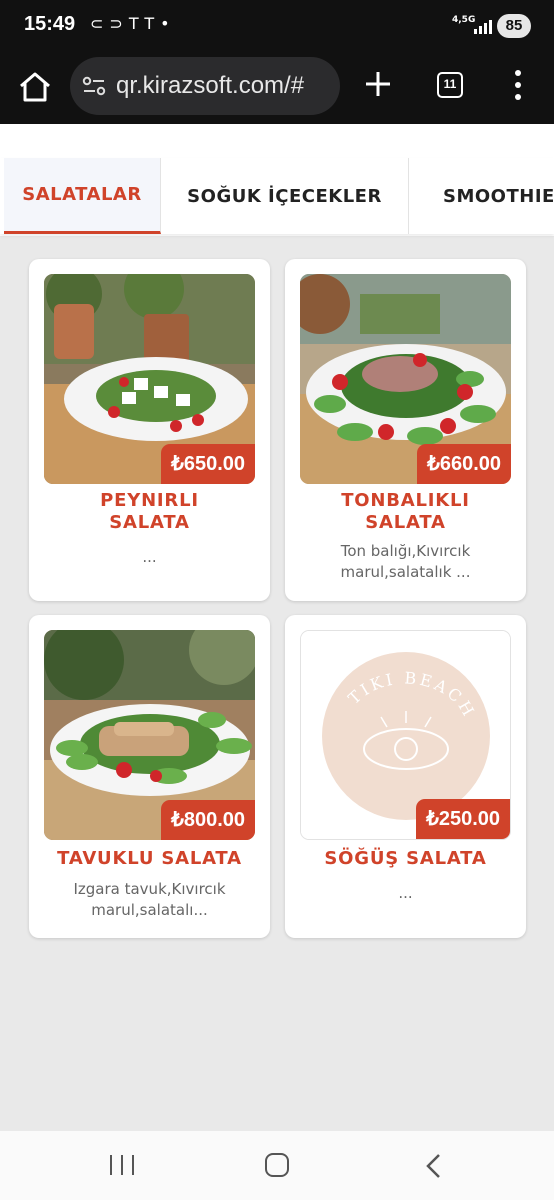 The width and height of the screenshot is (554, 1200). Describe the element at coordinates (208, 464) in the screenshot. I see `price-tag: ₺650.00` at that location.